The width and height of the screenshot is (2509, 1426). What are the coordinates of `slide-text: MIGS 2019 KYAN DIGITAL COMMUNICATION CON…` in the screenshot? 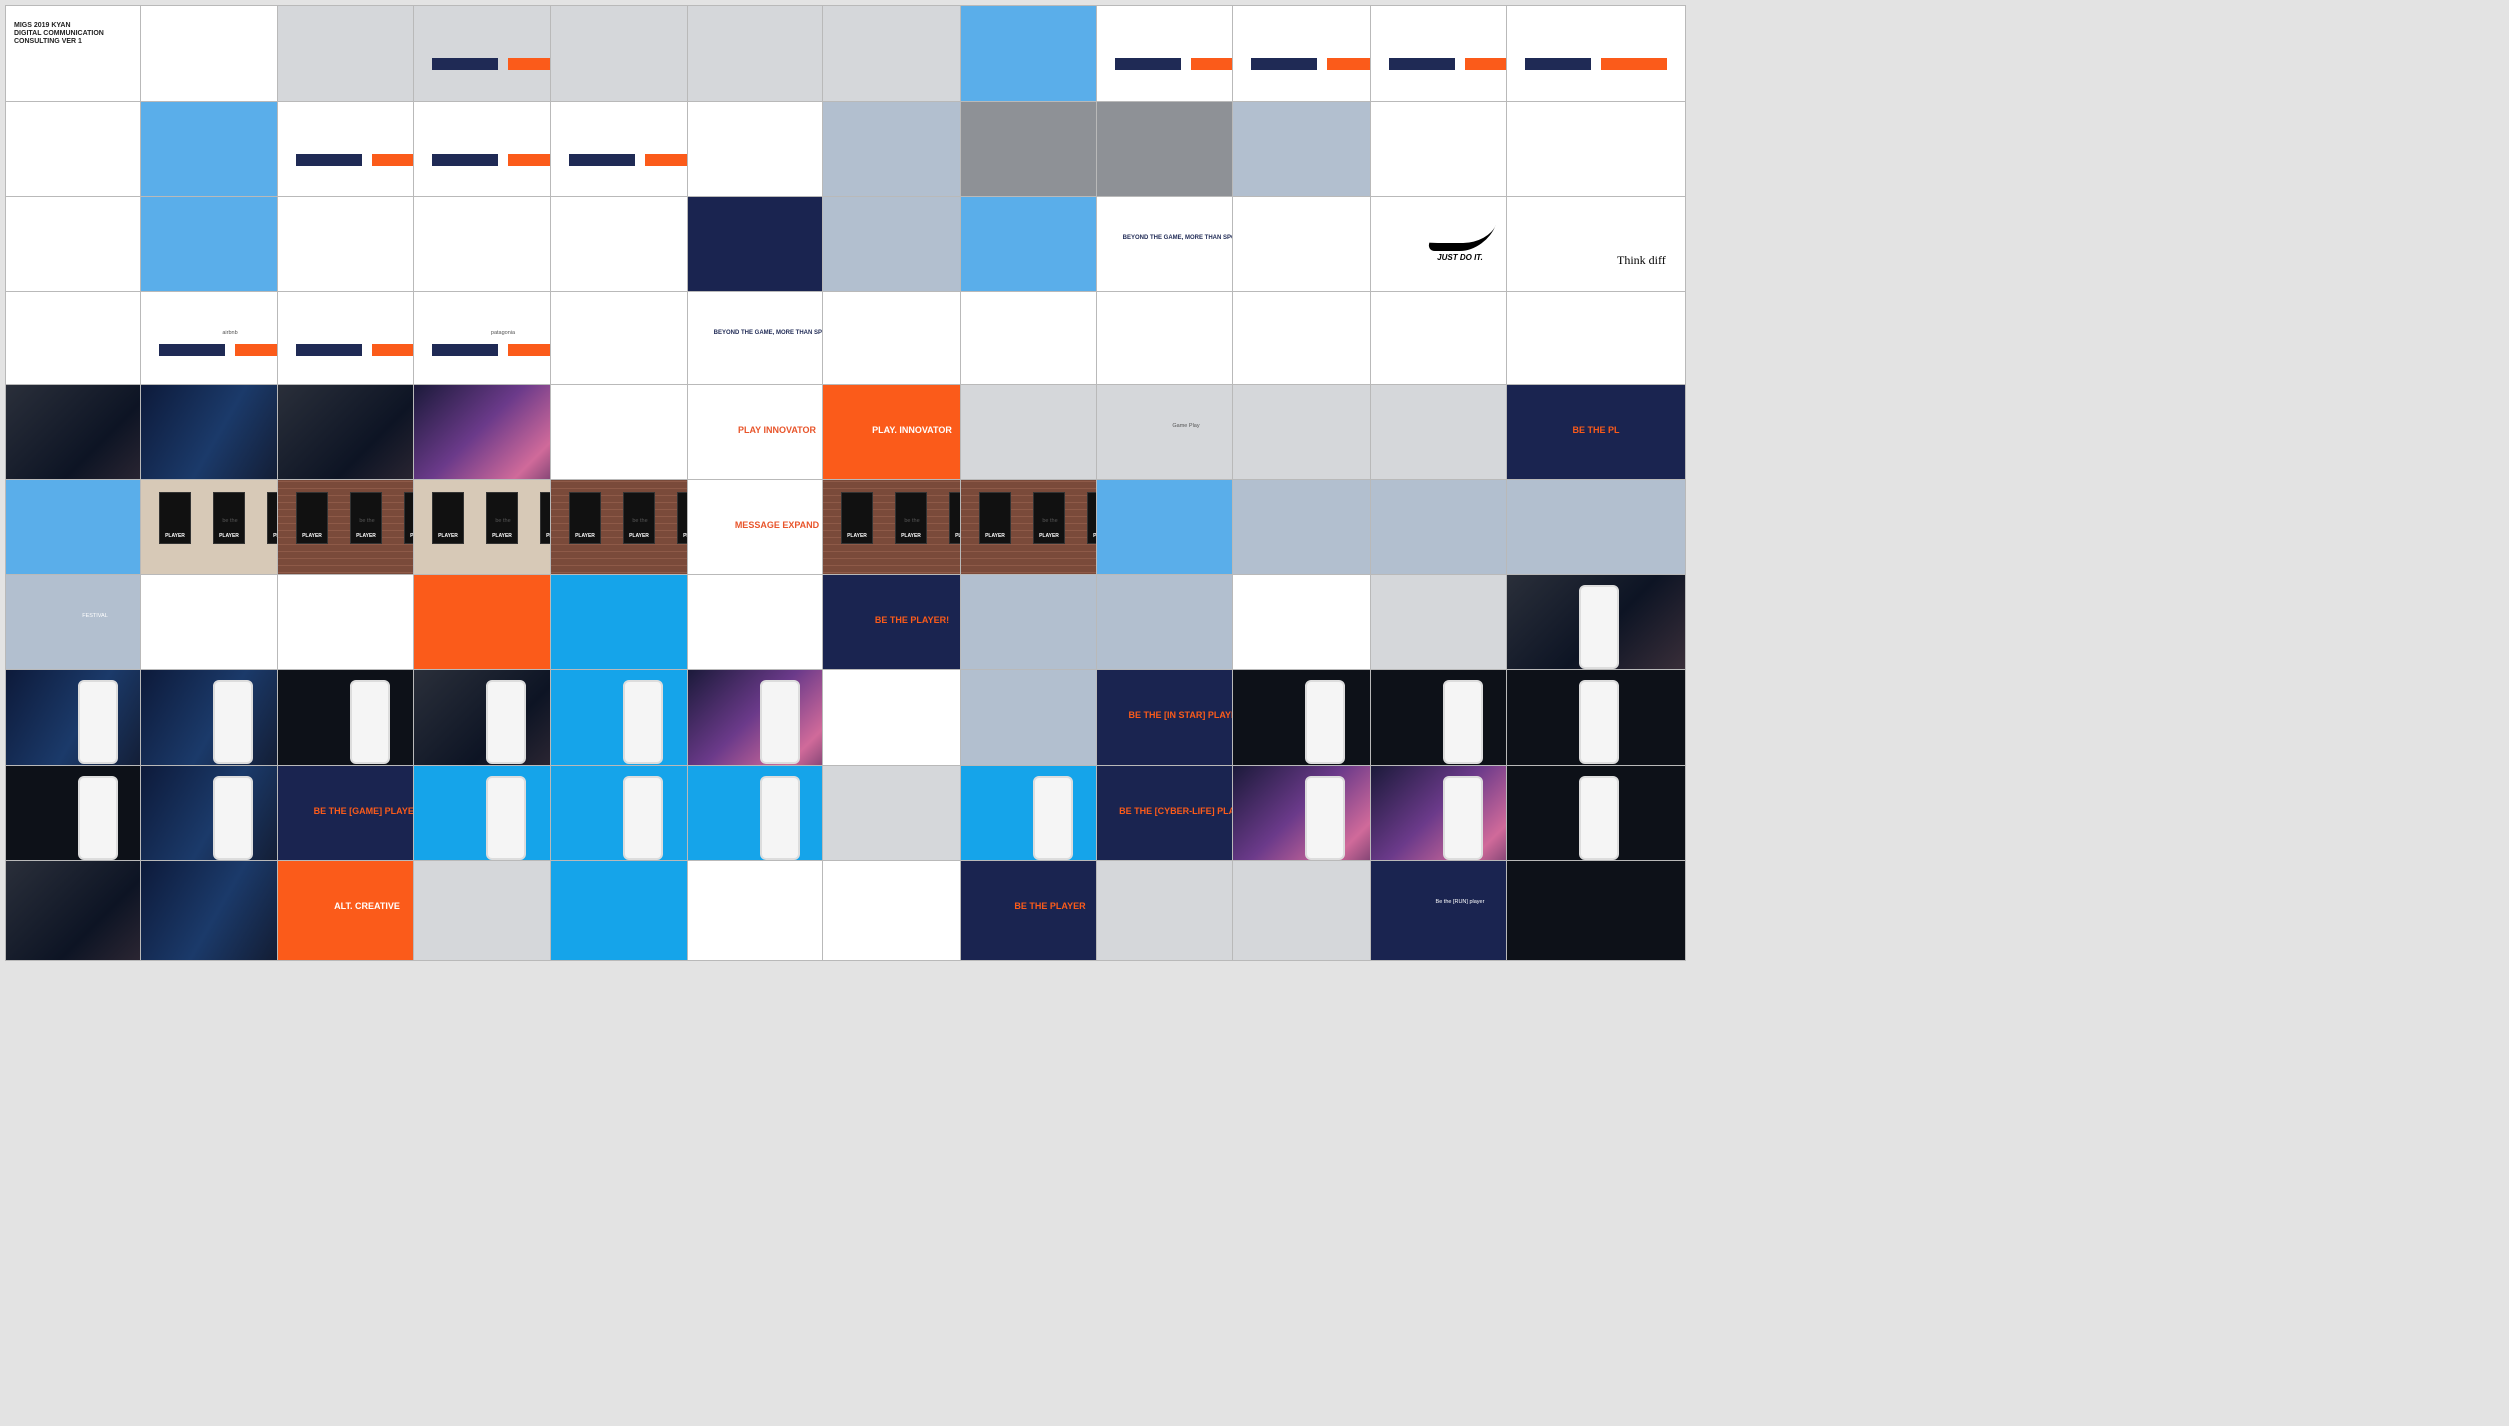 It's located at (59, 33).